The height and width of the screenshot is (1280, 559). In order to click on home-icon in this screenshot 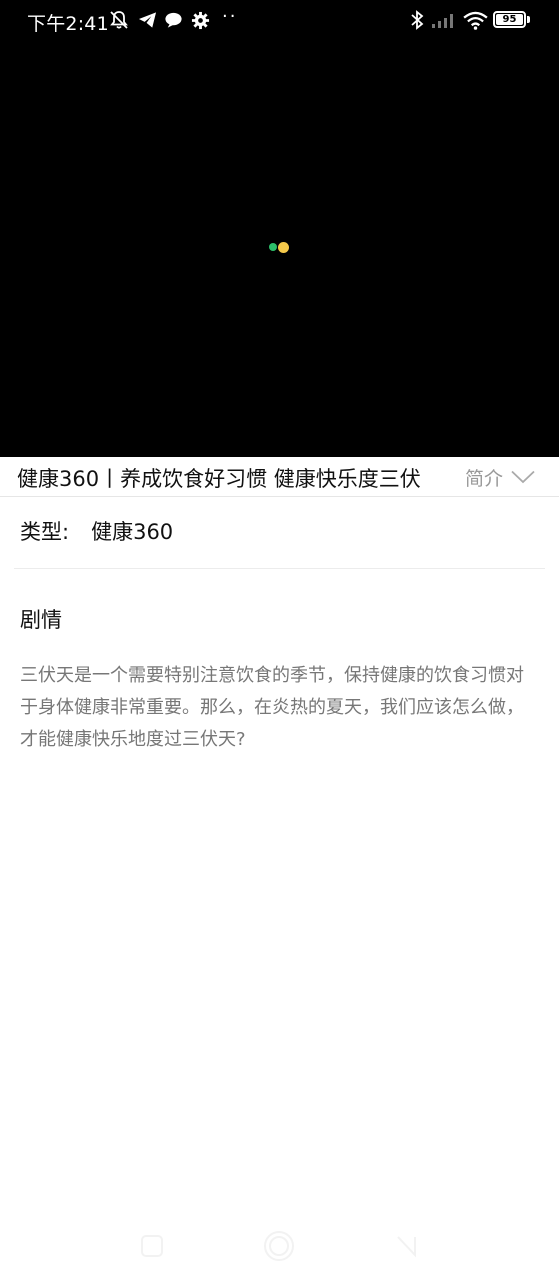, I will do `click(279, 1246)`.